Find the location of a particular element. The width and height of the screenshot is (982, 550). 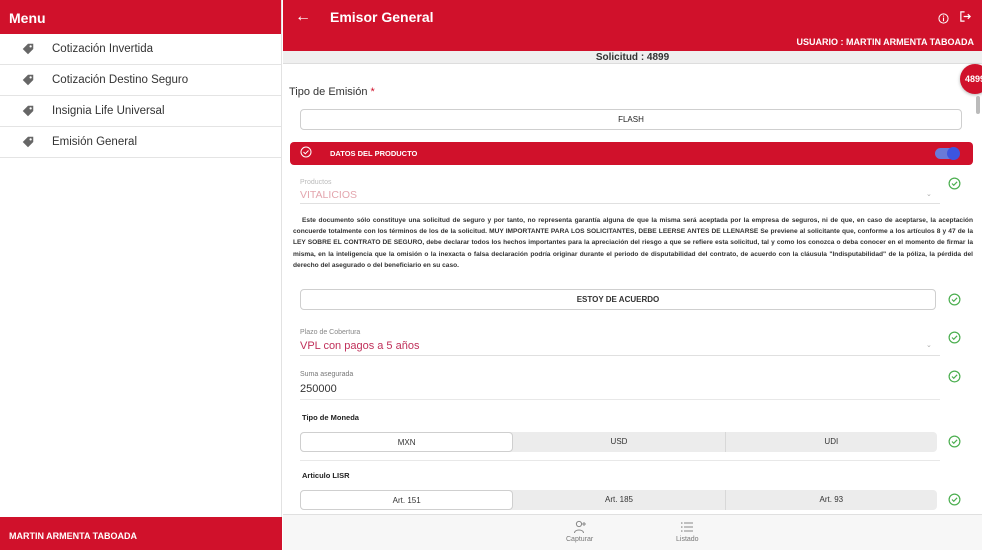

scrollbar is located at coordinates (978, 105).